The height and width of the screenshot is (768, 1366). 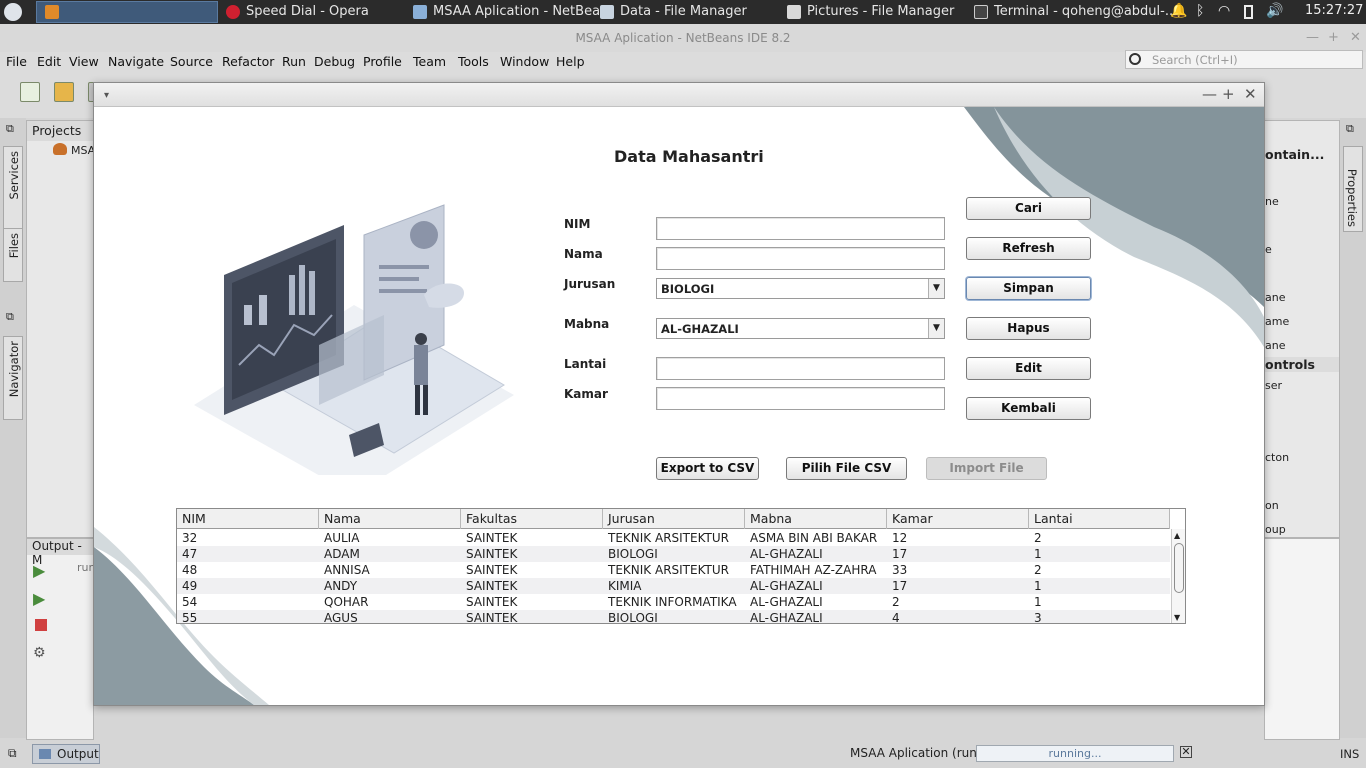 What do you see at coordinates (1277, 457) in the screenshot?
I see `palette-item: cton` at bounding box center [1277, 457].